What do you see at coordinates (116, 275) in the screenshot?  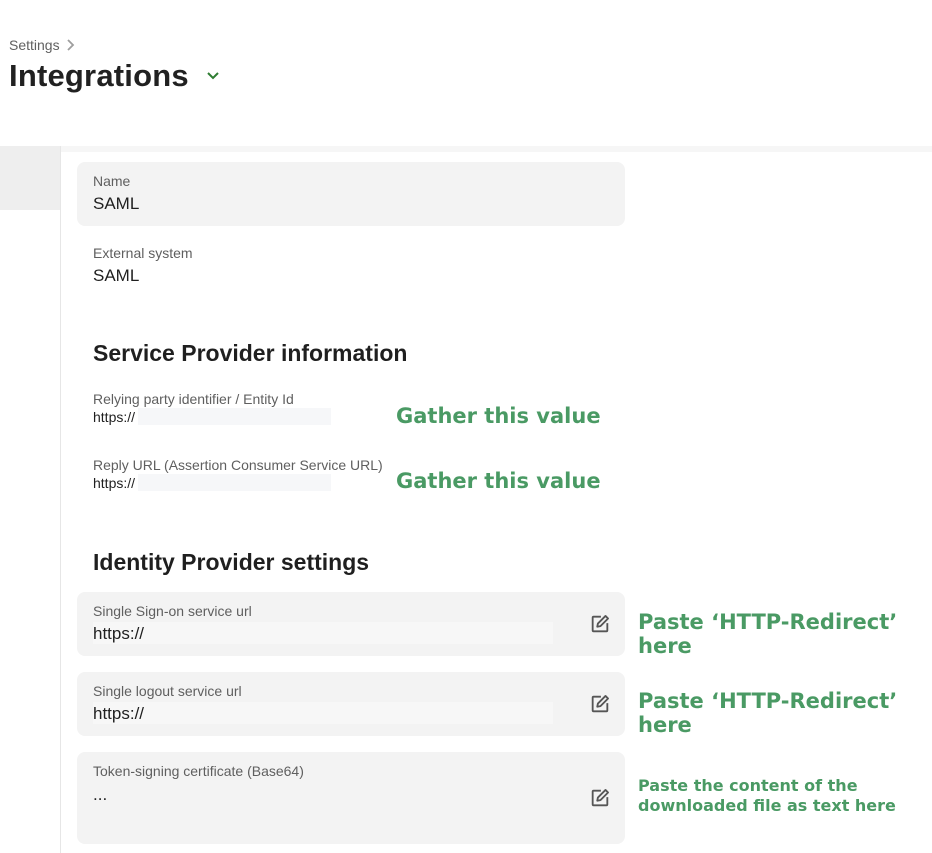 I see `external-system-value: SAML` at bounding box center [116, 275].